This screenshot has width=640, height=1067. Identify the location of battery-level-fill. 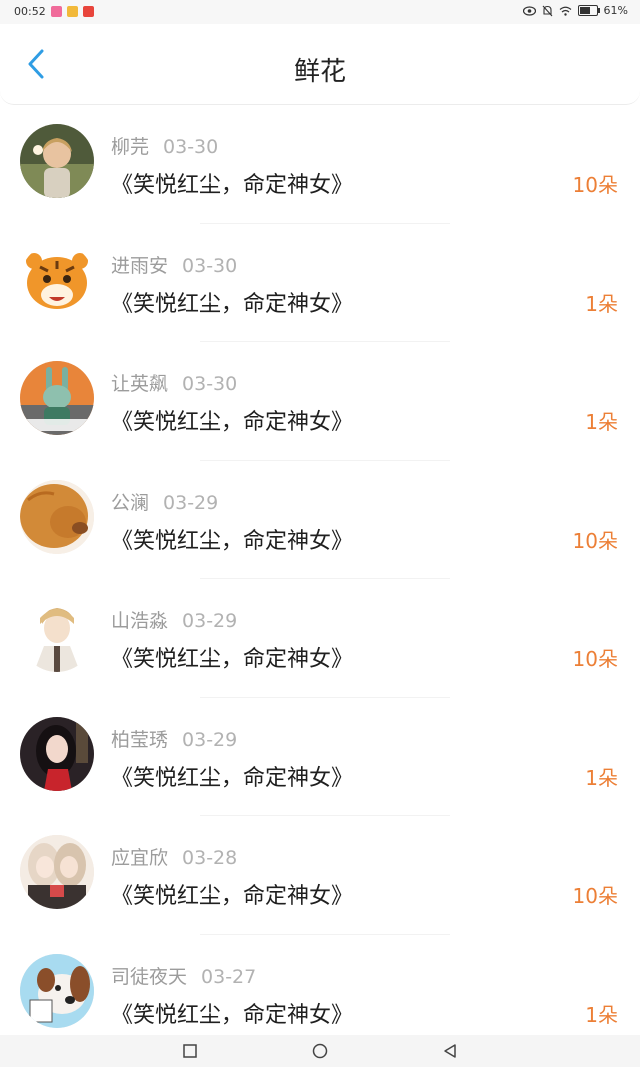
(584, 10).